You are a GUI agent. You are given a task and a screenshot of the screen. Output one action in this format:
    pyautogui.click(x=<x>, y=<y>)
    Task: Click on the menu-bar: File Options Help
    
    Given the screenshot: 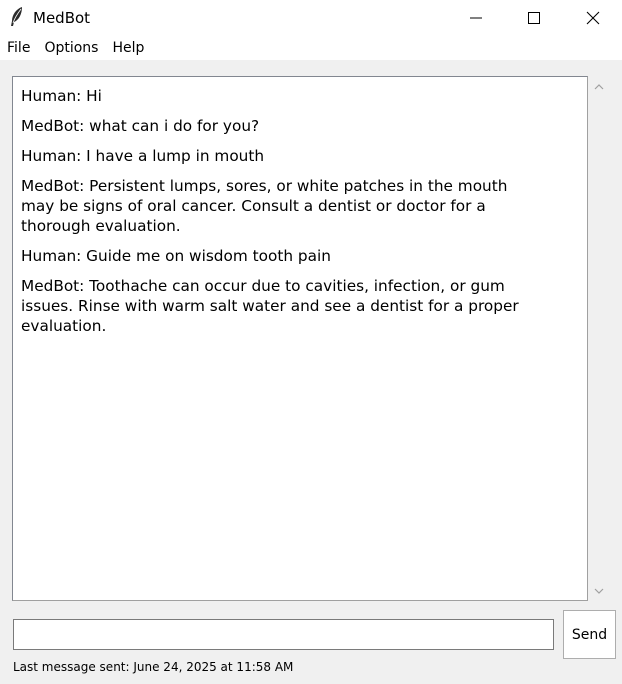 What is the action you would take?
    pyautogui.click(x=311, y=48)
    